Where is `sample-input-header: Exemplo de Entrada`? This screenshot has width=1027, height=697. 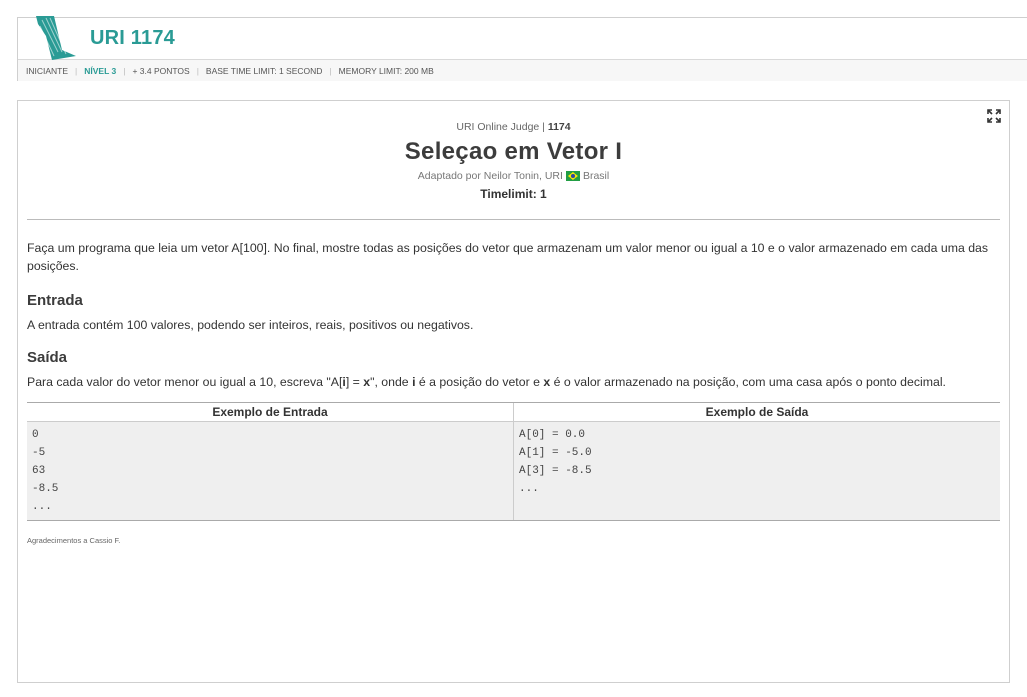
sample-input-header: Exemplo de Entrada is located at coordinates (270, 412).